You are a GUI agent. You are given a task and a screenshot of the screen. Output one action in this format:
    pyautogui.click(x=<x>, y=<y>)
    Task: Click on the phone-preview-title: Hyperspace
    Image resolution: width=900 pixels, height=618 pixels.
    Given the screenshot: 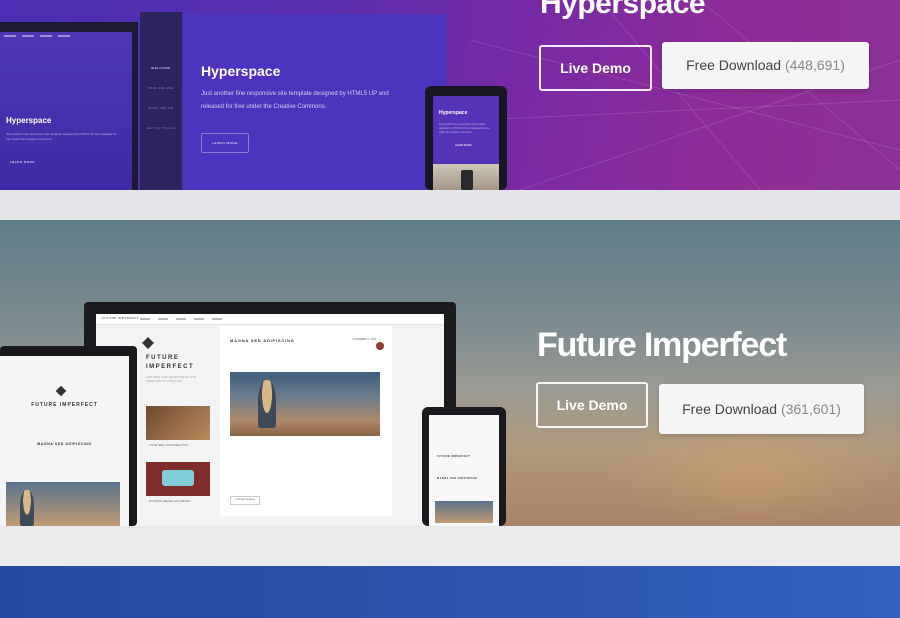 What is the action you would take?
    pyautogui.click(x=453, y=113)
    